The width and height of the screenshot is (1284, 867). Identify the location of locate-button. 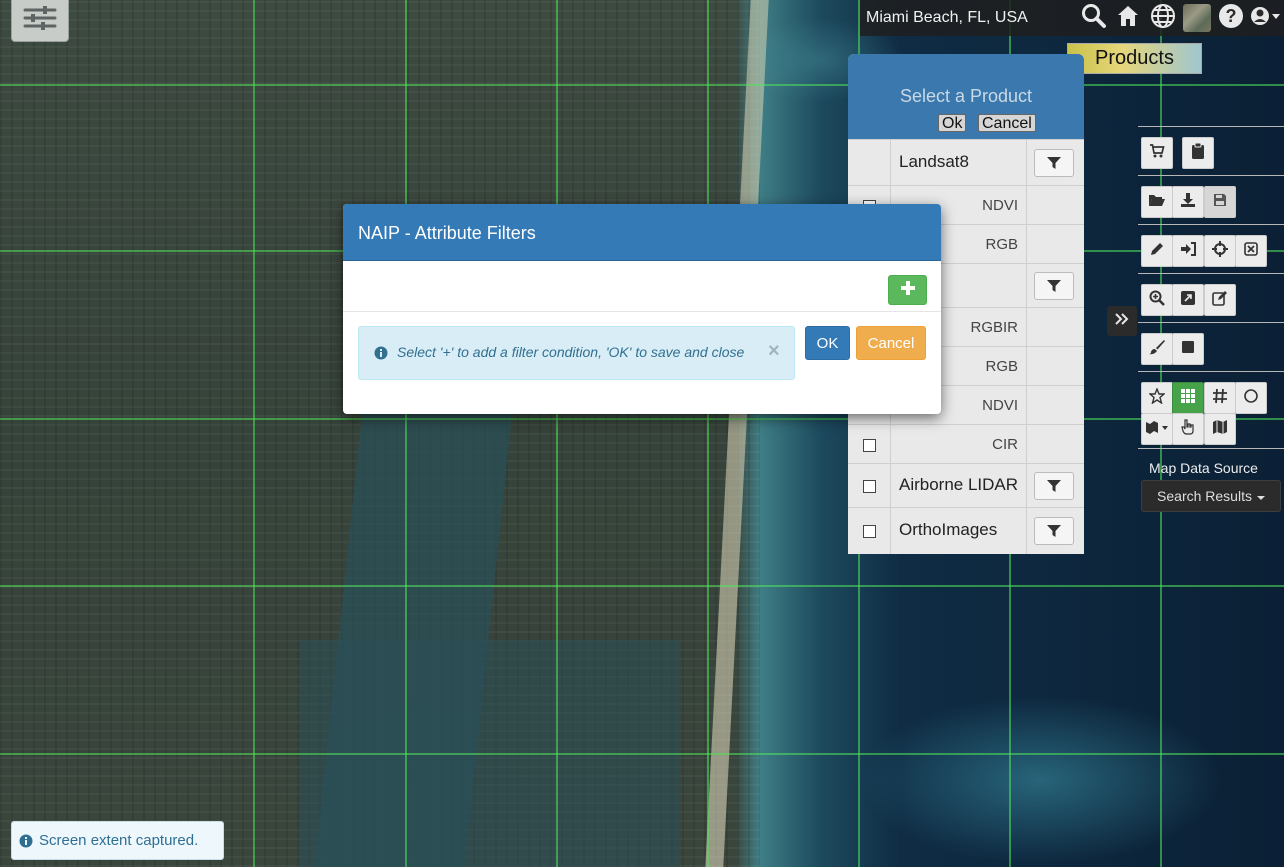
(1220, 251).